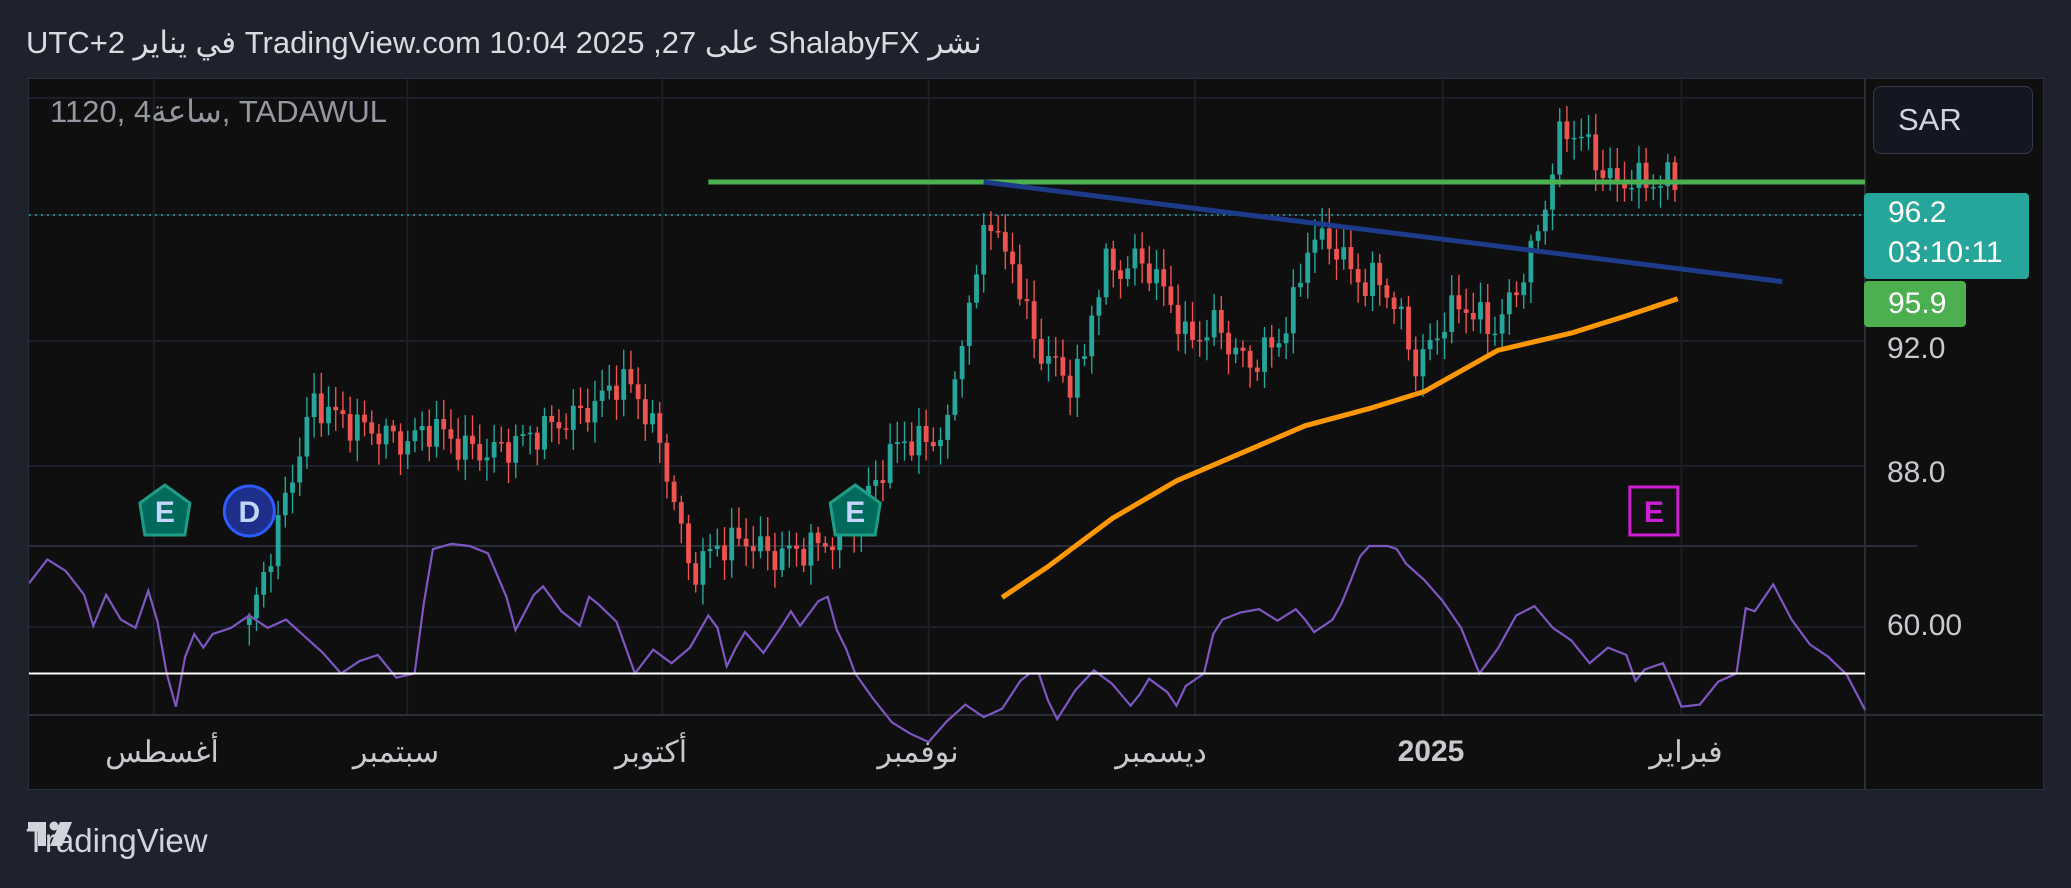 The image size is (2071, 888). What do you see at coordinates (1161, 752) in the screenshot?
I see `time-axis-label: ديسمبر` at bounding box center [1161, 752].